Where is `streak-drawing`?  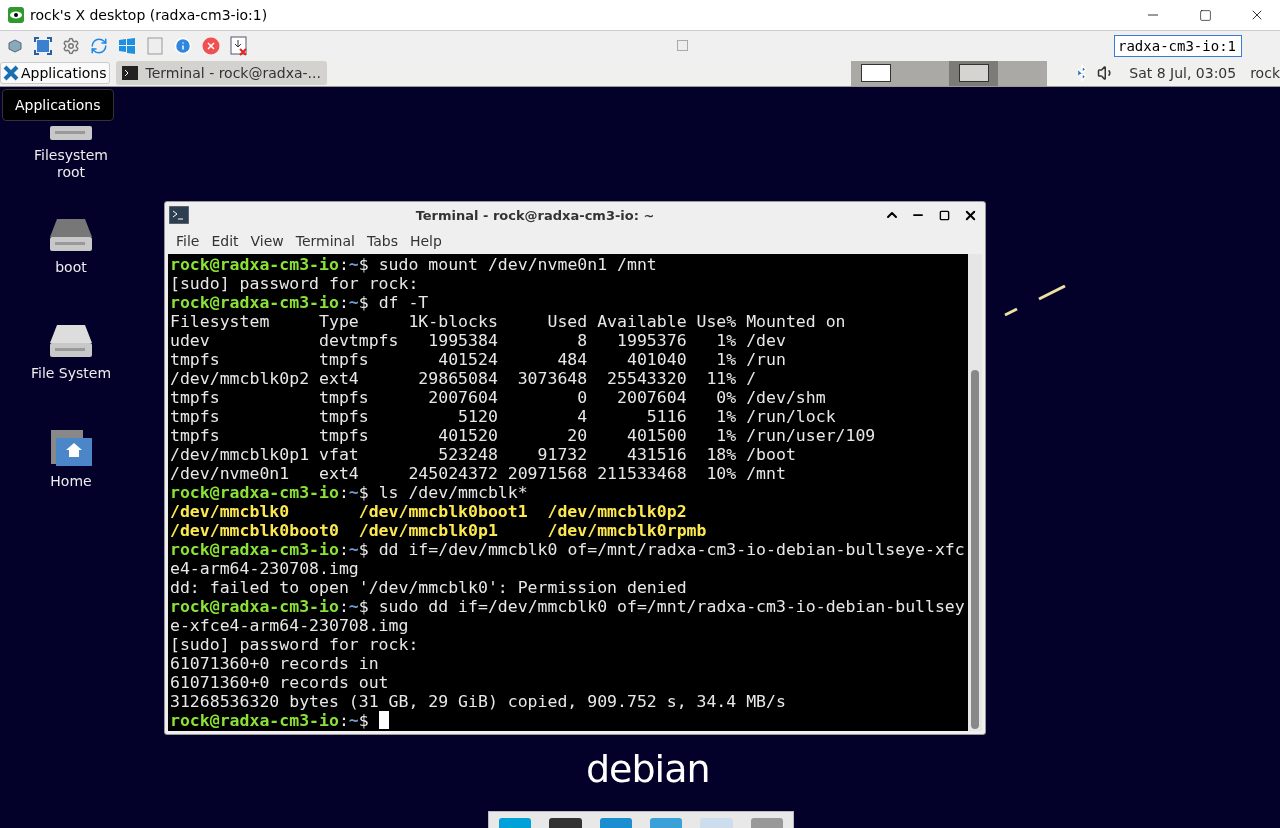
streak-drawing is located at coordinates (1035, 301).